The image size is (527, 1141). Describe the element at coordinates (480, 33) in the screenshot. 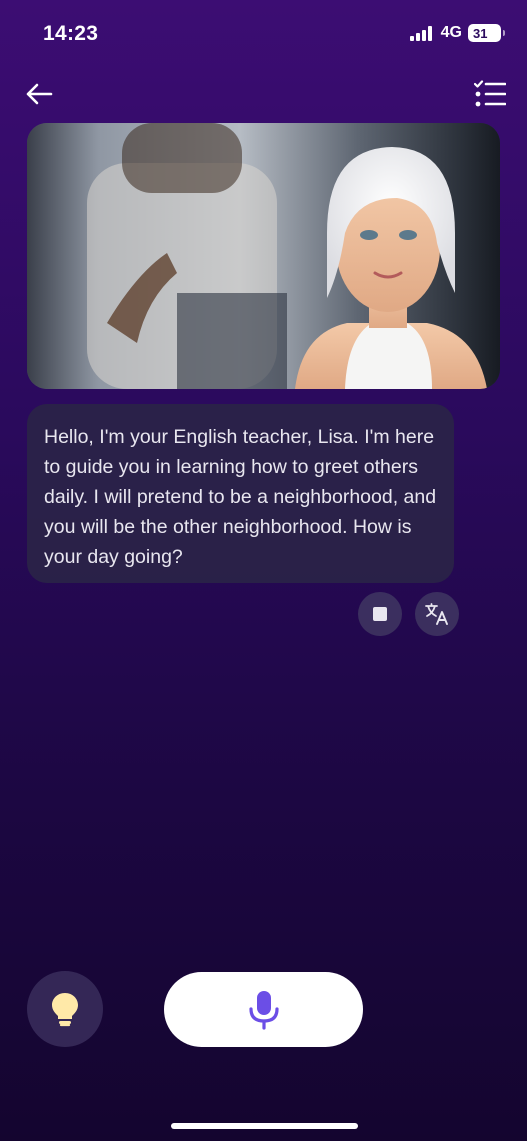

I see `battery-level: 31` at that location.